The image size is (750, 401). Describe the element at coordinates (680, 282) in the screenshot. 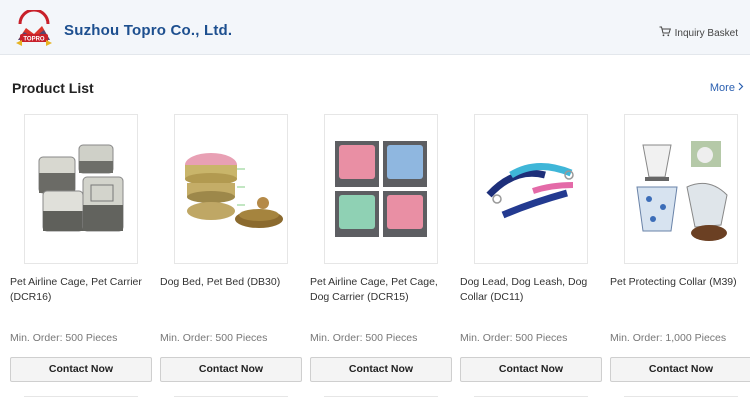

I see `product-name: Pet Protecting Collar (M39)` at that location.